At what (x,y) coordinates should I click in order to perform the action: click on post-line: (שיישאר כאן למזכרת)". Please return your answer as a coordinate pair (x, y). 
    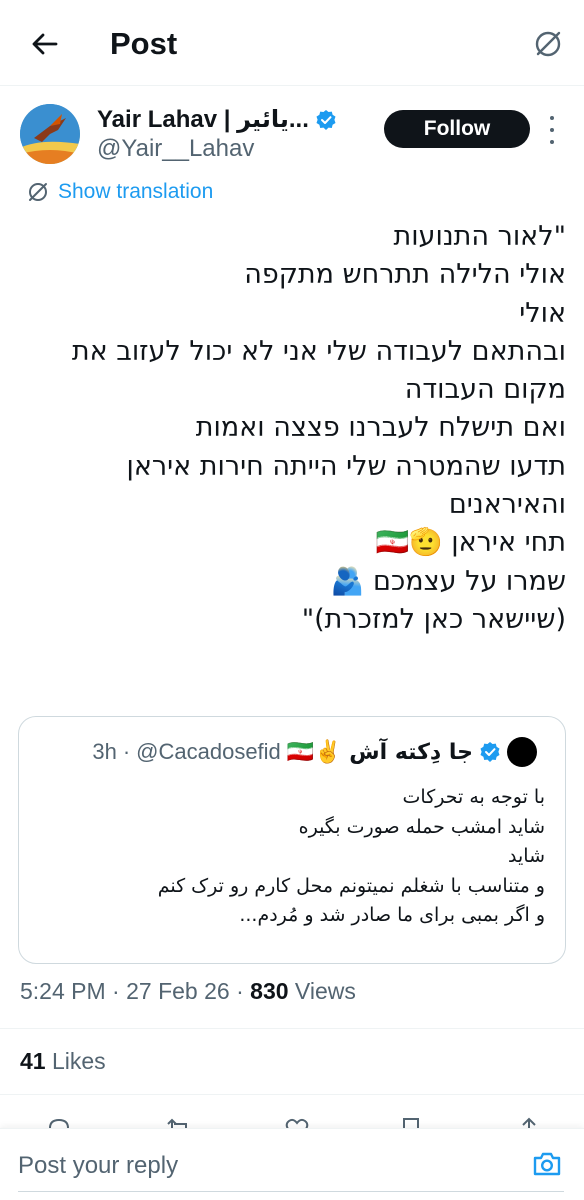
    Looking at the image, I should click on (433, 619).